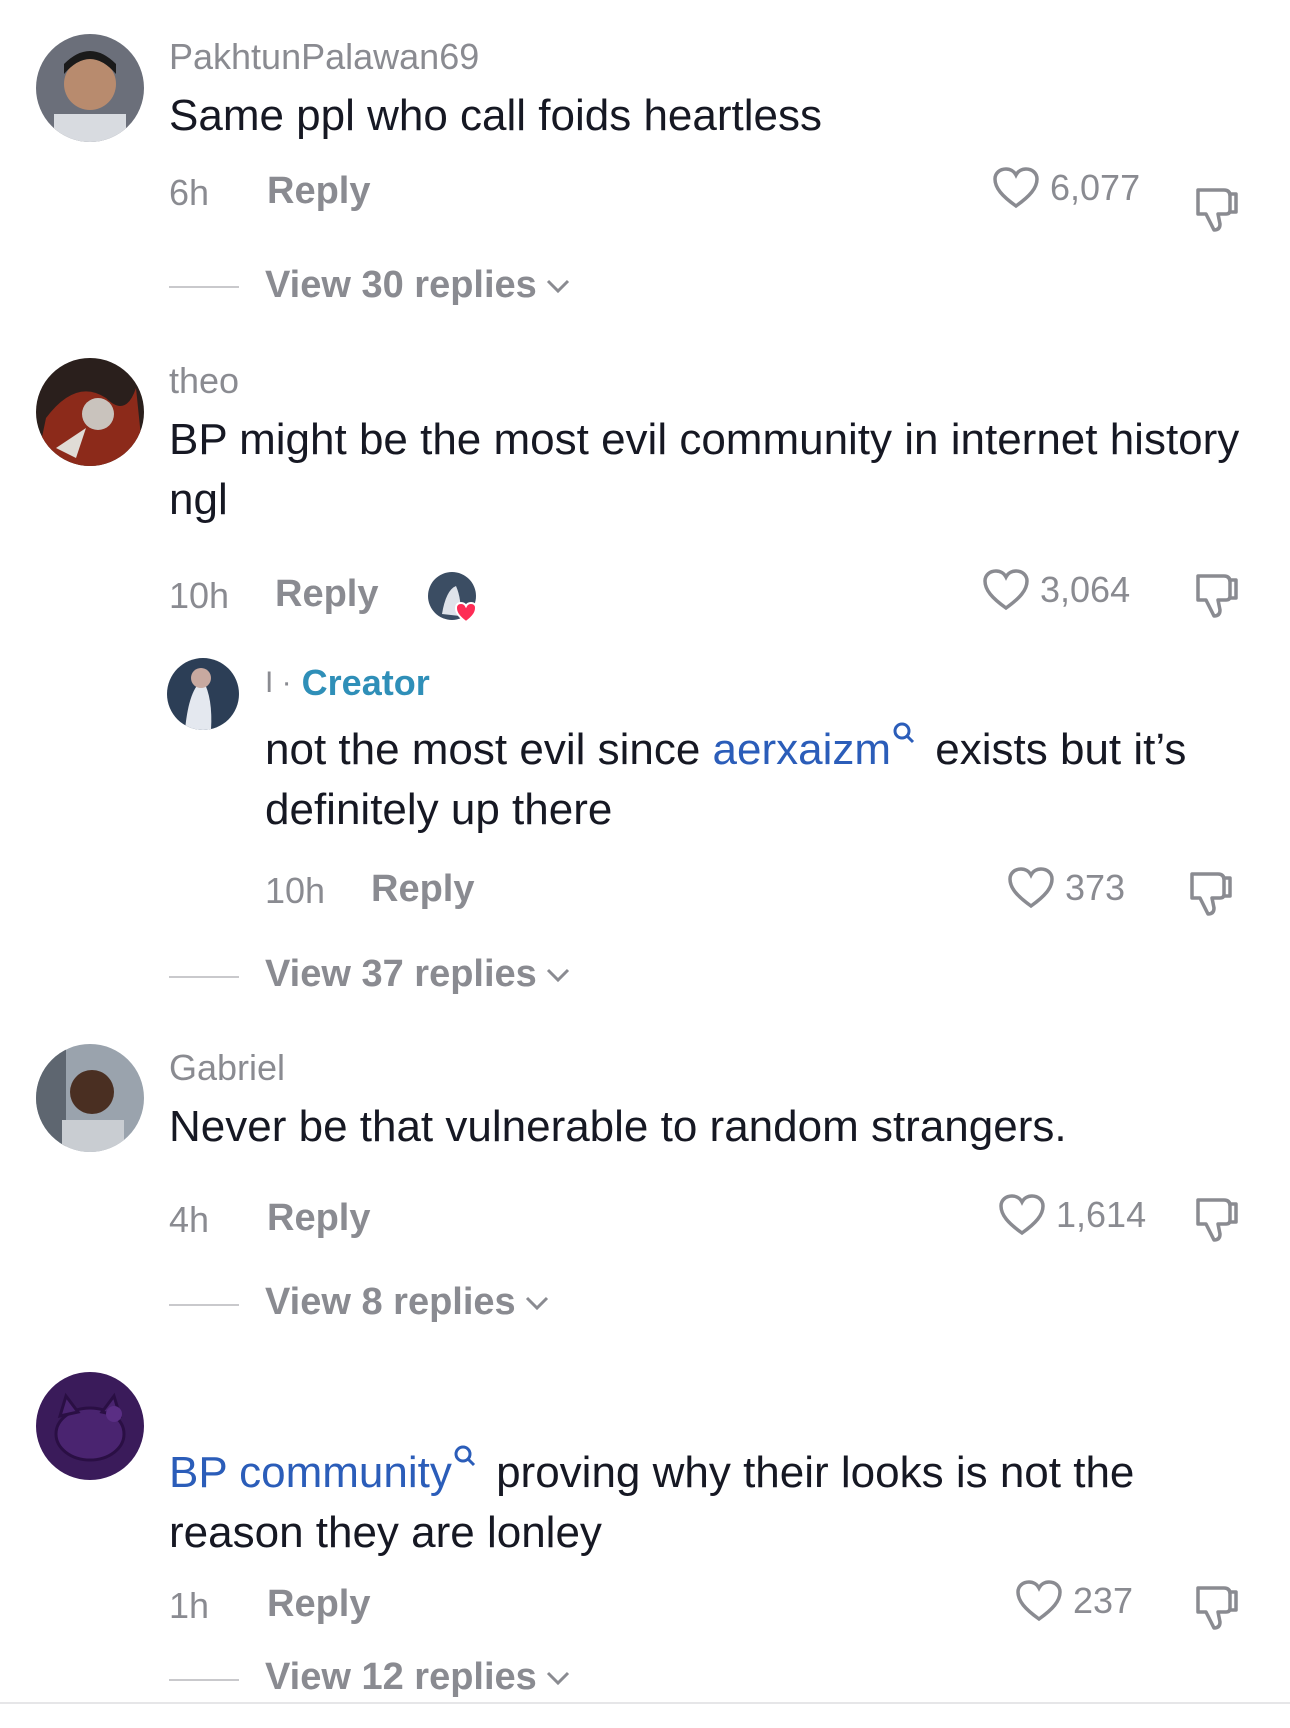  What do you see at coordinates (802, 749) in the screenshot?
I see `tag-label: aerxaizm` at bounding box center [802, 749].